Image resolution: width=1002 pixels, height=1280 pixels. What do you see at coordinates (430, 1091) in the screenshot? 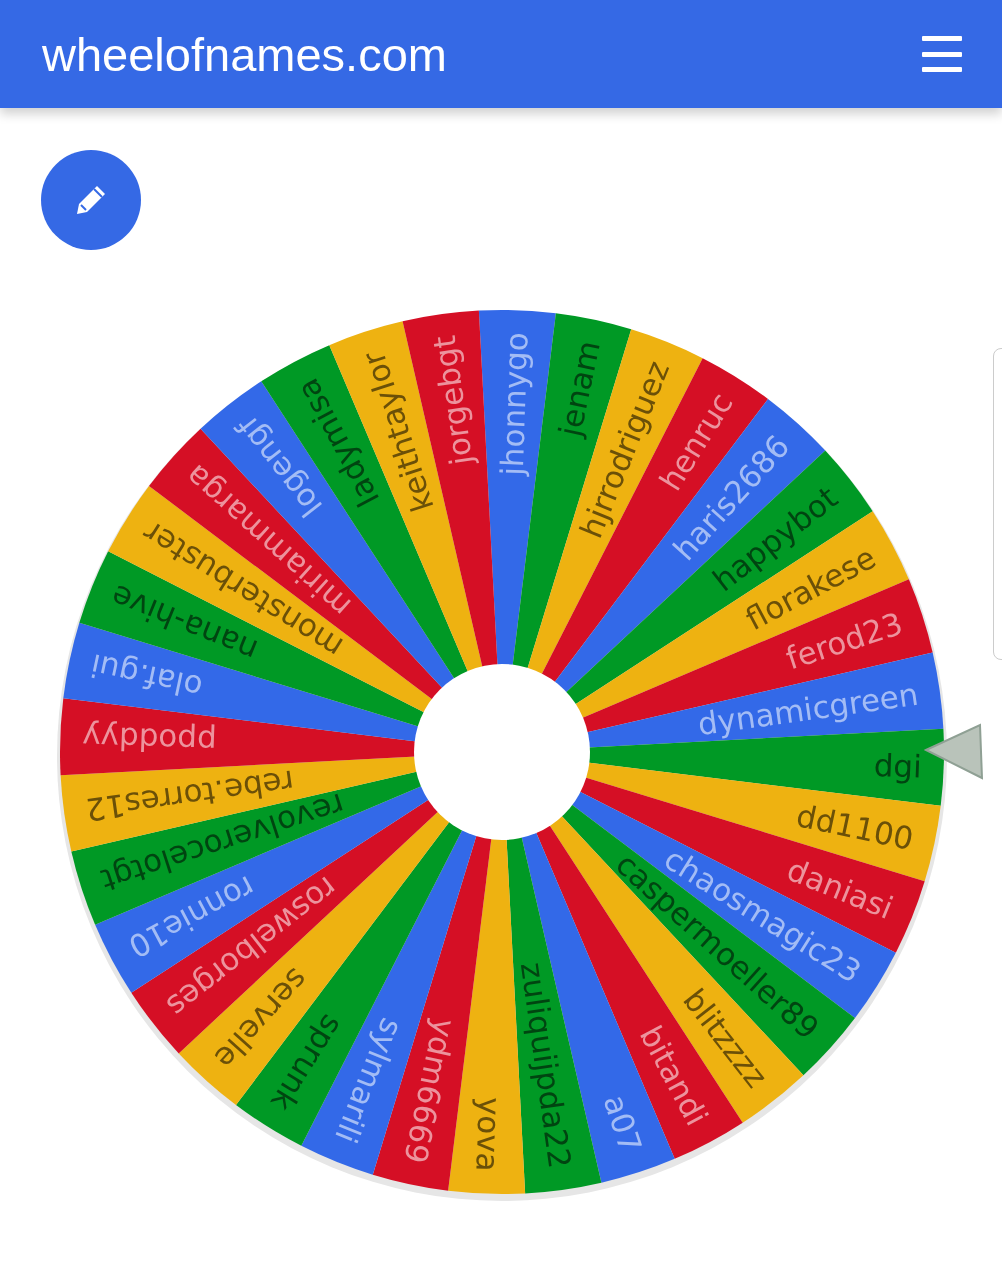
I see `segment-label: ydm6669` at bounding box center [430, 1091].